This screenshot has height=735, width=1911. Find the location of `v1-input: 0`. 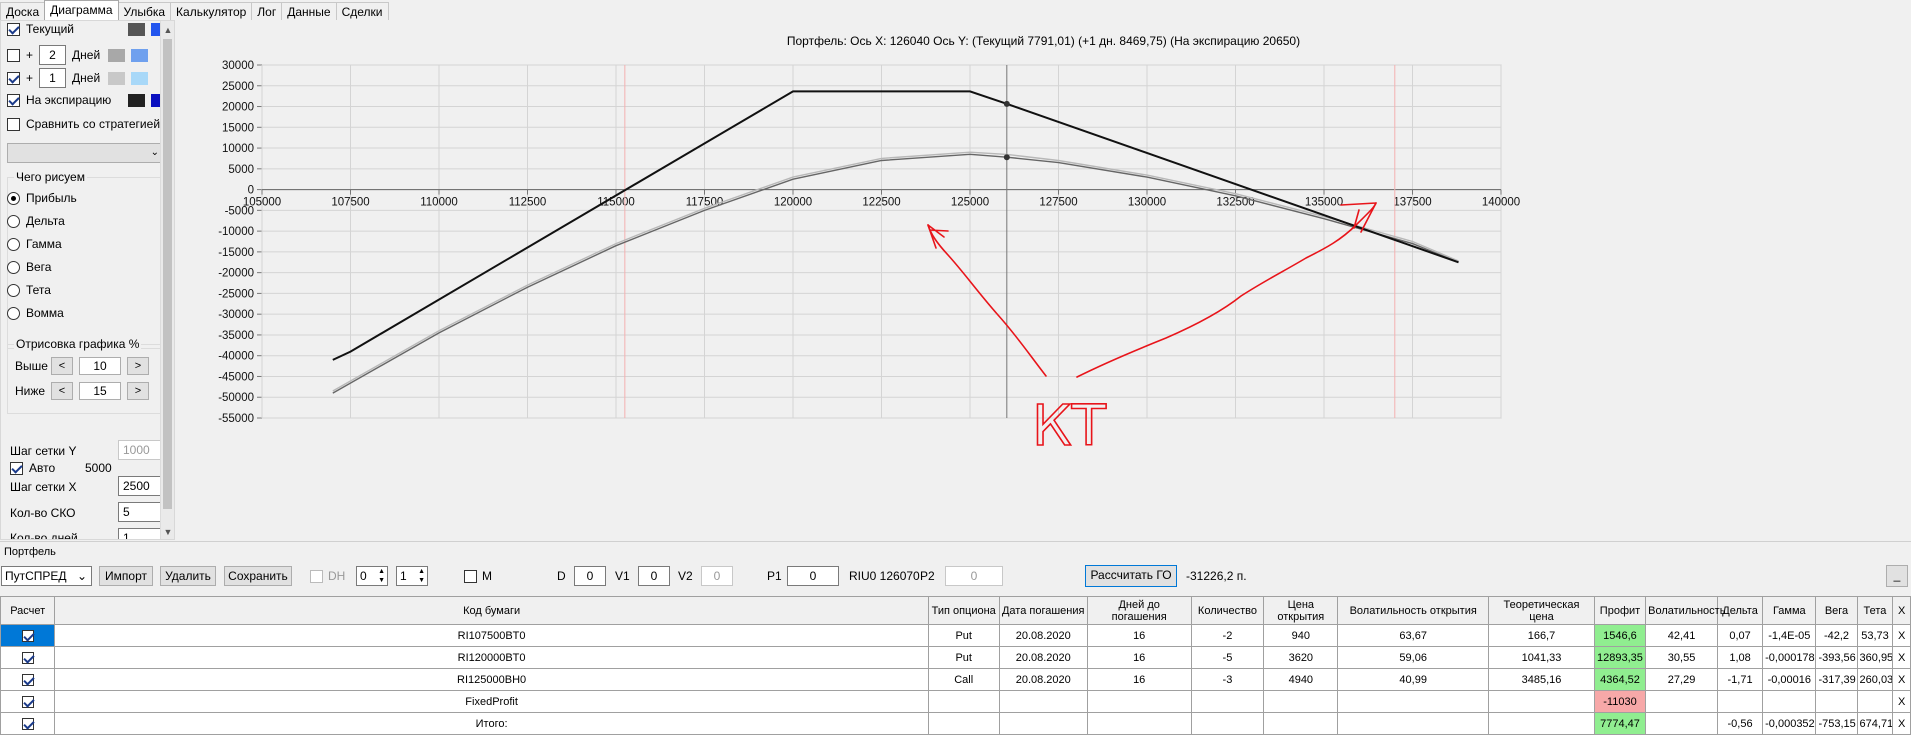

v1-input: 0 is located at coordinates (654, 576).